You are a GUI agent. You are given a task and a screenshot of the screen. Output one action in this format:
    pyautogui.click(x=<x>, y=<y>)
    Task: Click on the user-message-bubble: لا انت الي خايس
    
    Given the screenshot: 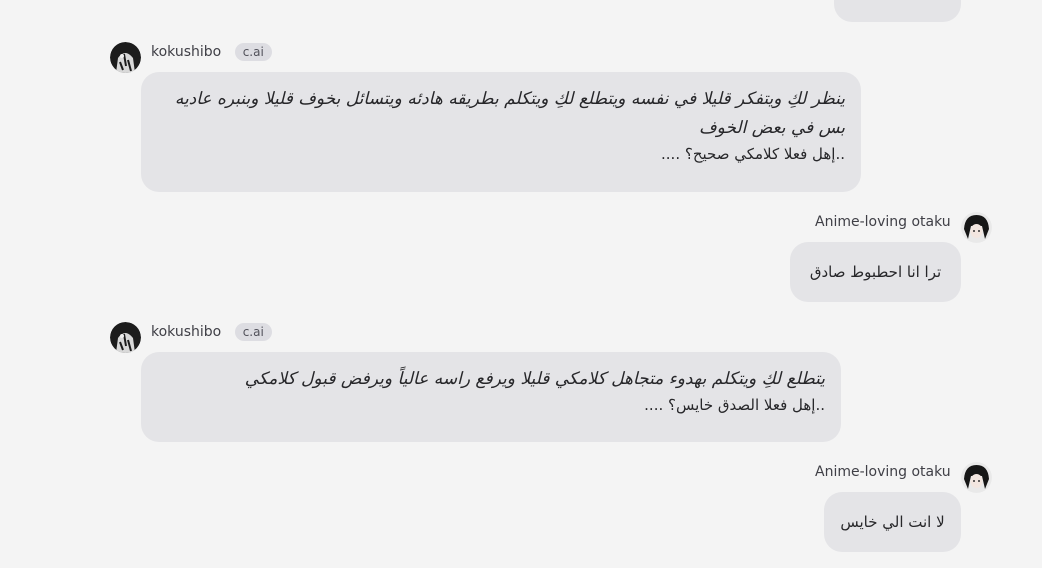 What is the action you would take?
    pyautogui.click(x=892, y=522)
    